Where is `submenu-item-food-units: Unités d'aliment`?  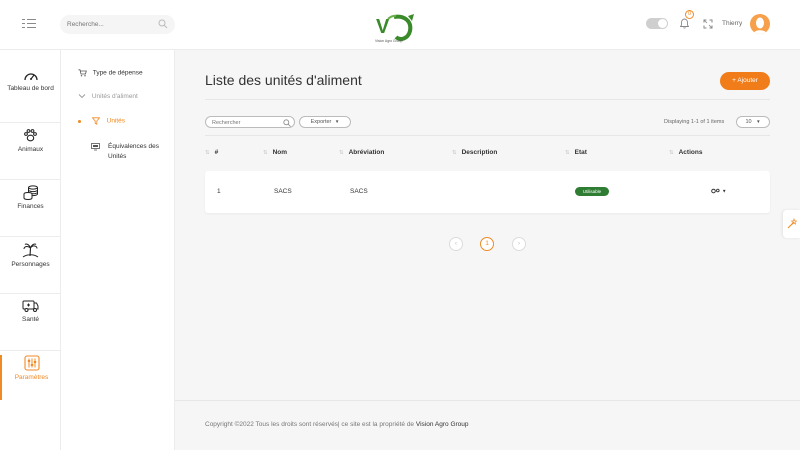 submenu-item-food-units: Unités d'aliment is located at coordinates (108, 96).